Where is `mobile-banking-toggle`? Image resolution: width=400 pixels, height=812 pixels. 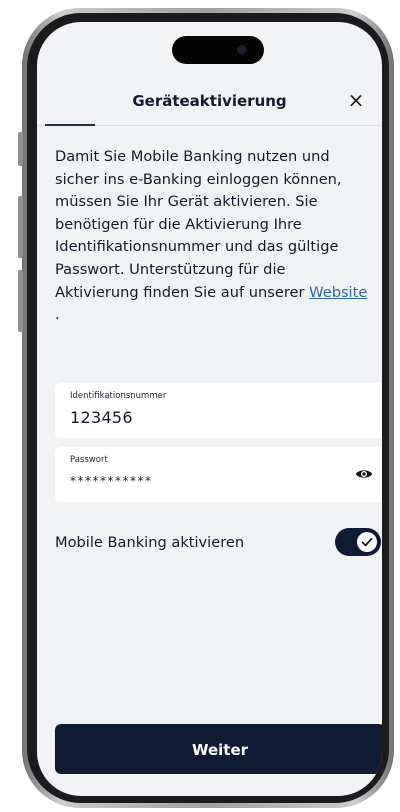 mobile-banking-toggle is located at coordinates (358, 542).